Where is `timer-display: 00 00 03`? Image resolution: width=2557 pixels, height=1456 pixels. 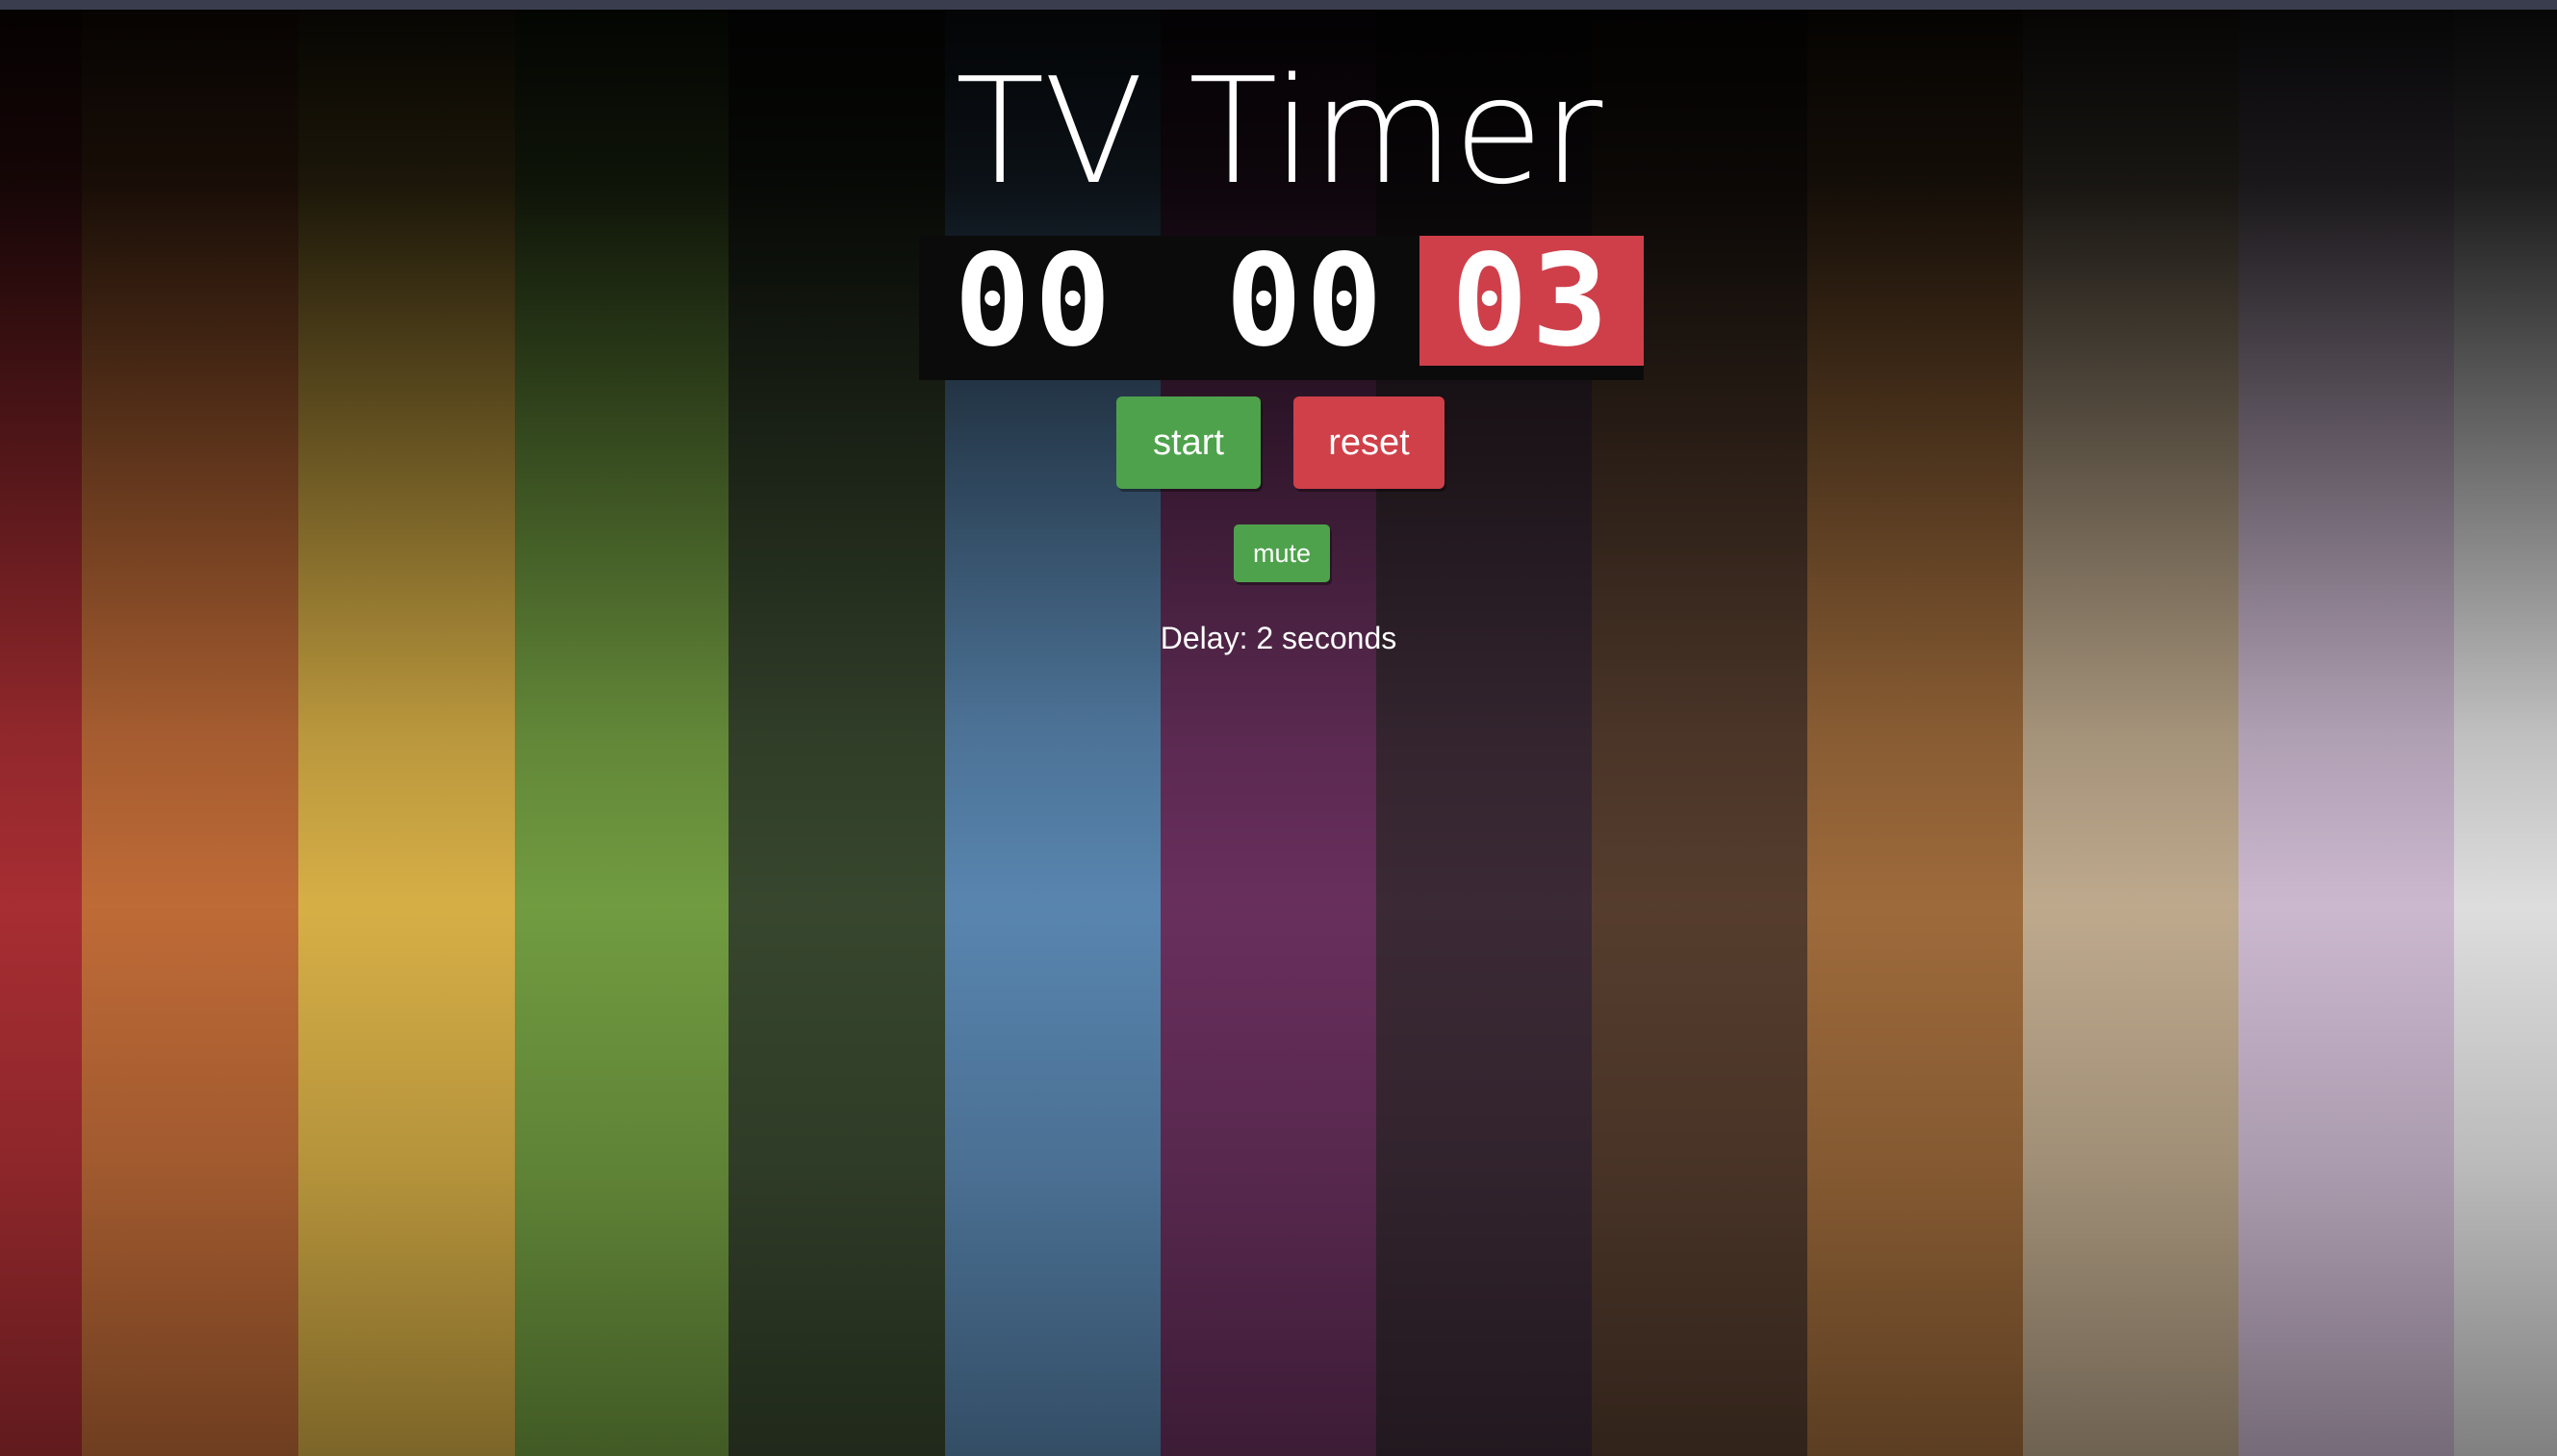 timer-display: 00 00 03 is located at coordinates (1281, 303).